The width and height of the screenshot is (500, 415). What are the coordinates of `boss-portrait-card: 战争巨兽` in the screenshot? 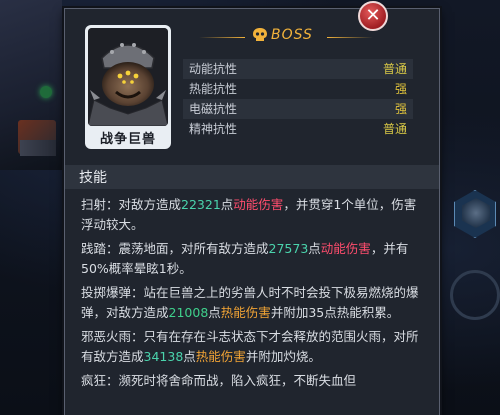 It's located at (128, 87).